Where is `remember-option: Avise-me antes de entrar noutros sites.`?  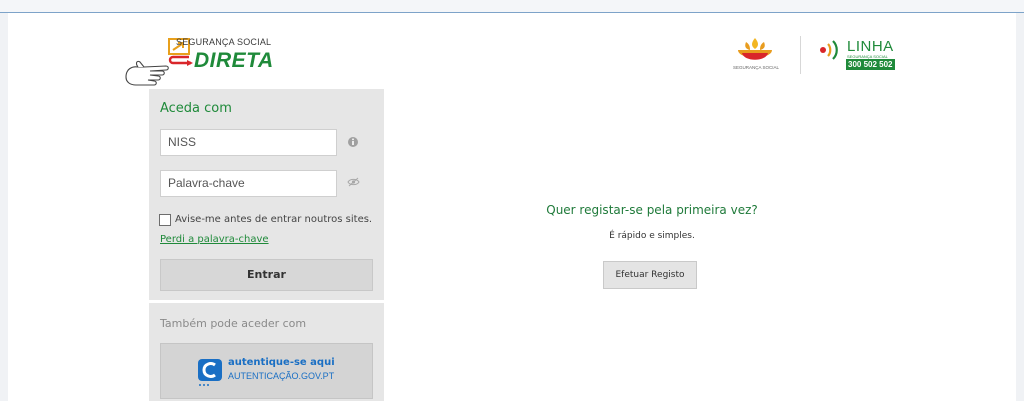
remember-option: Avise-me antes de entrar noutros sites. is located at coordinates (266, 217).